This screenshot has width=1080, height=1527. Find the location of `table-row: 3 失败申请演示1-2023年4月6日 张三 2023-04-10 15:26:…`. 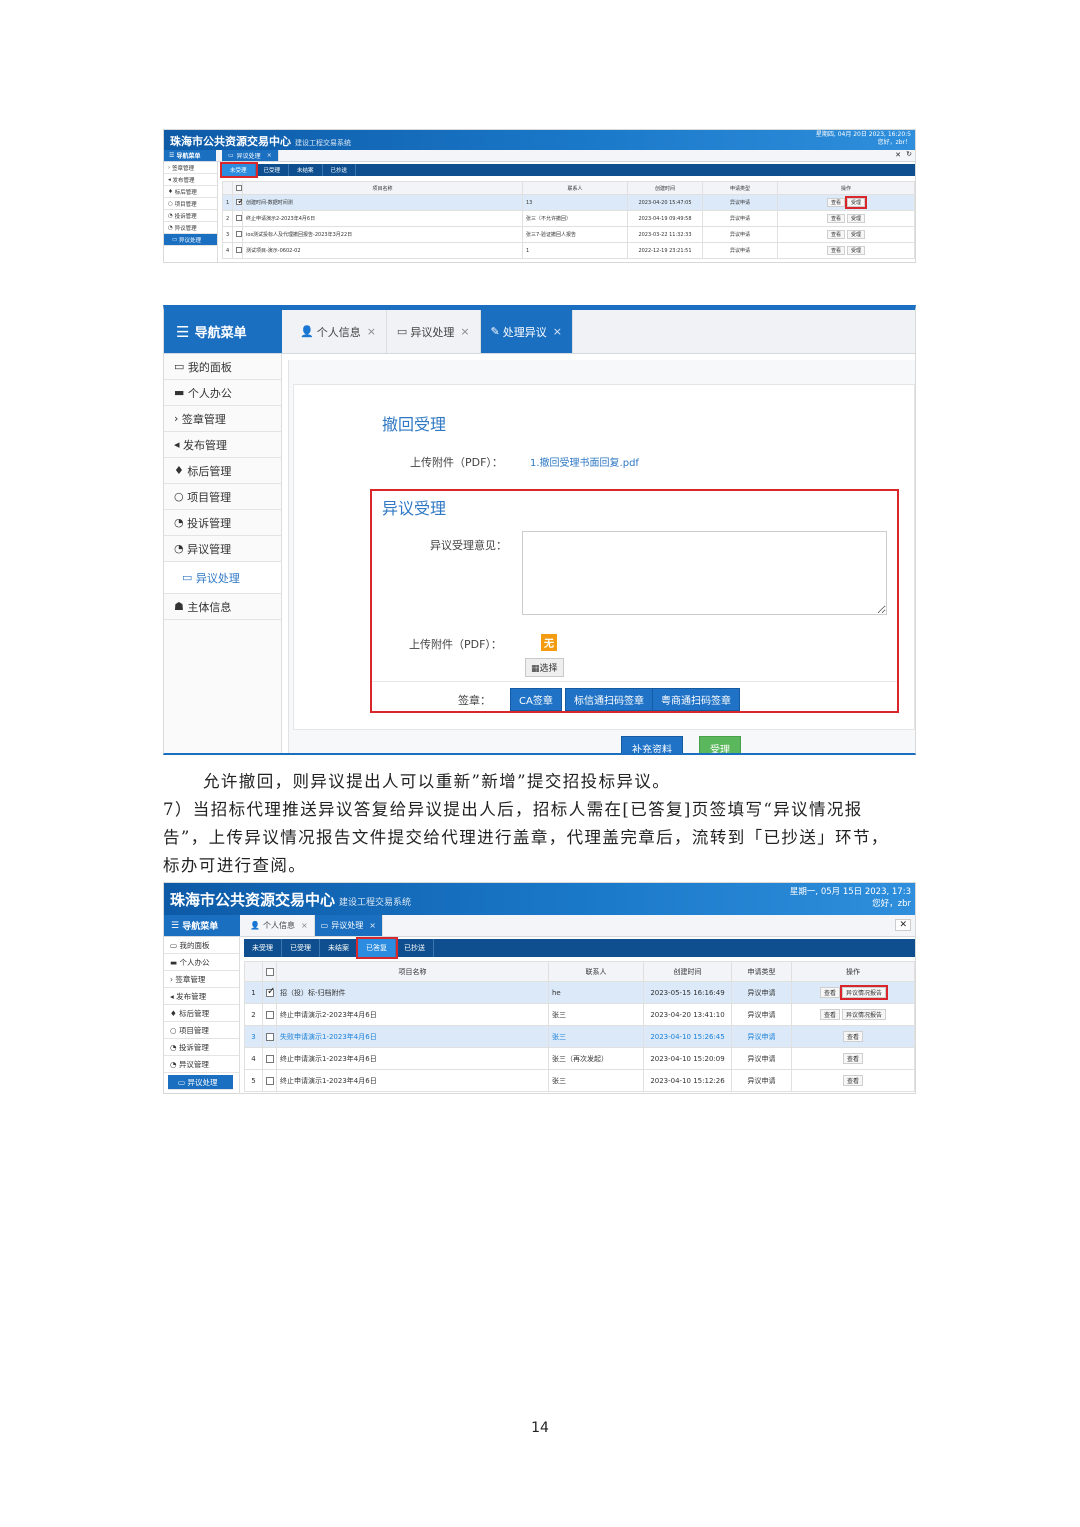

table-row: 3 失败申请演示1-2023年4月6日 张三 2023-04-10 15:26:… is located at coordinates (579, 1036).